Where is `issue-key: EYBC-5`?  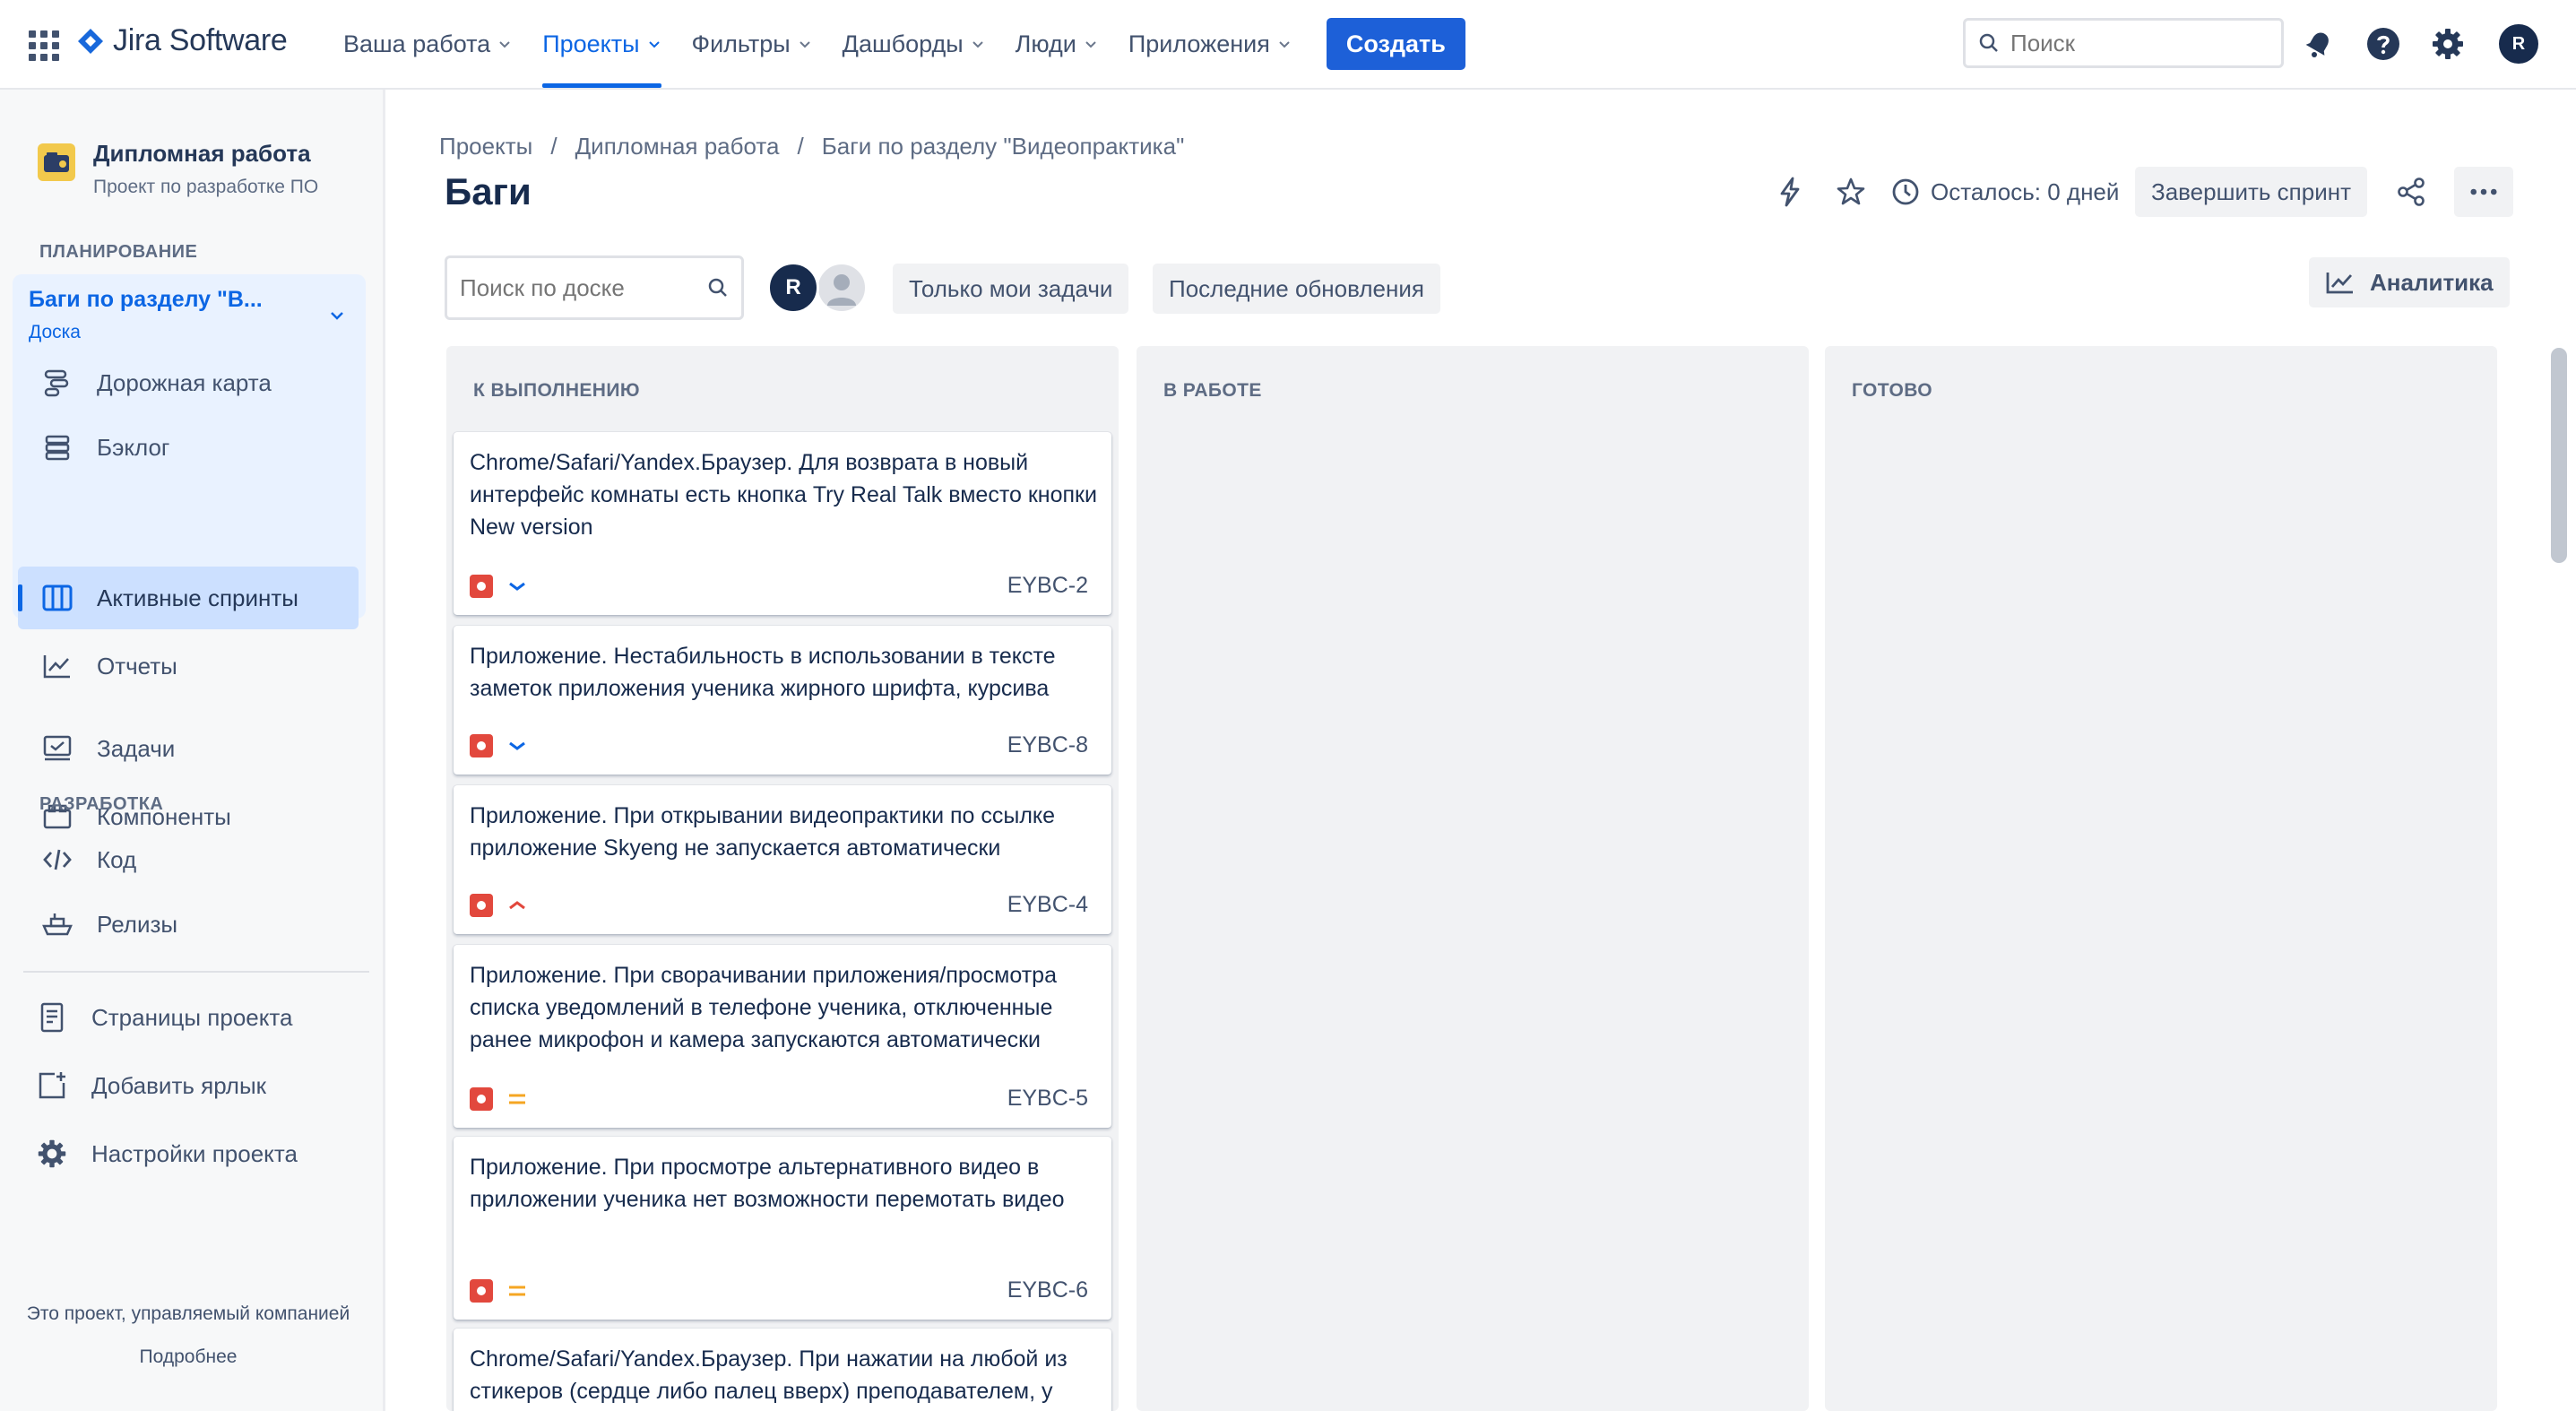
issue-key: EYBC-5 is located at coordinates (1047, 1099).